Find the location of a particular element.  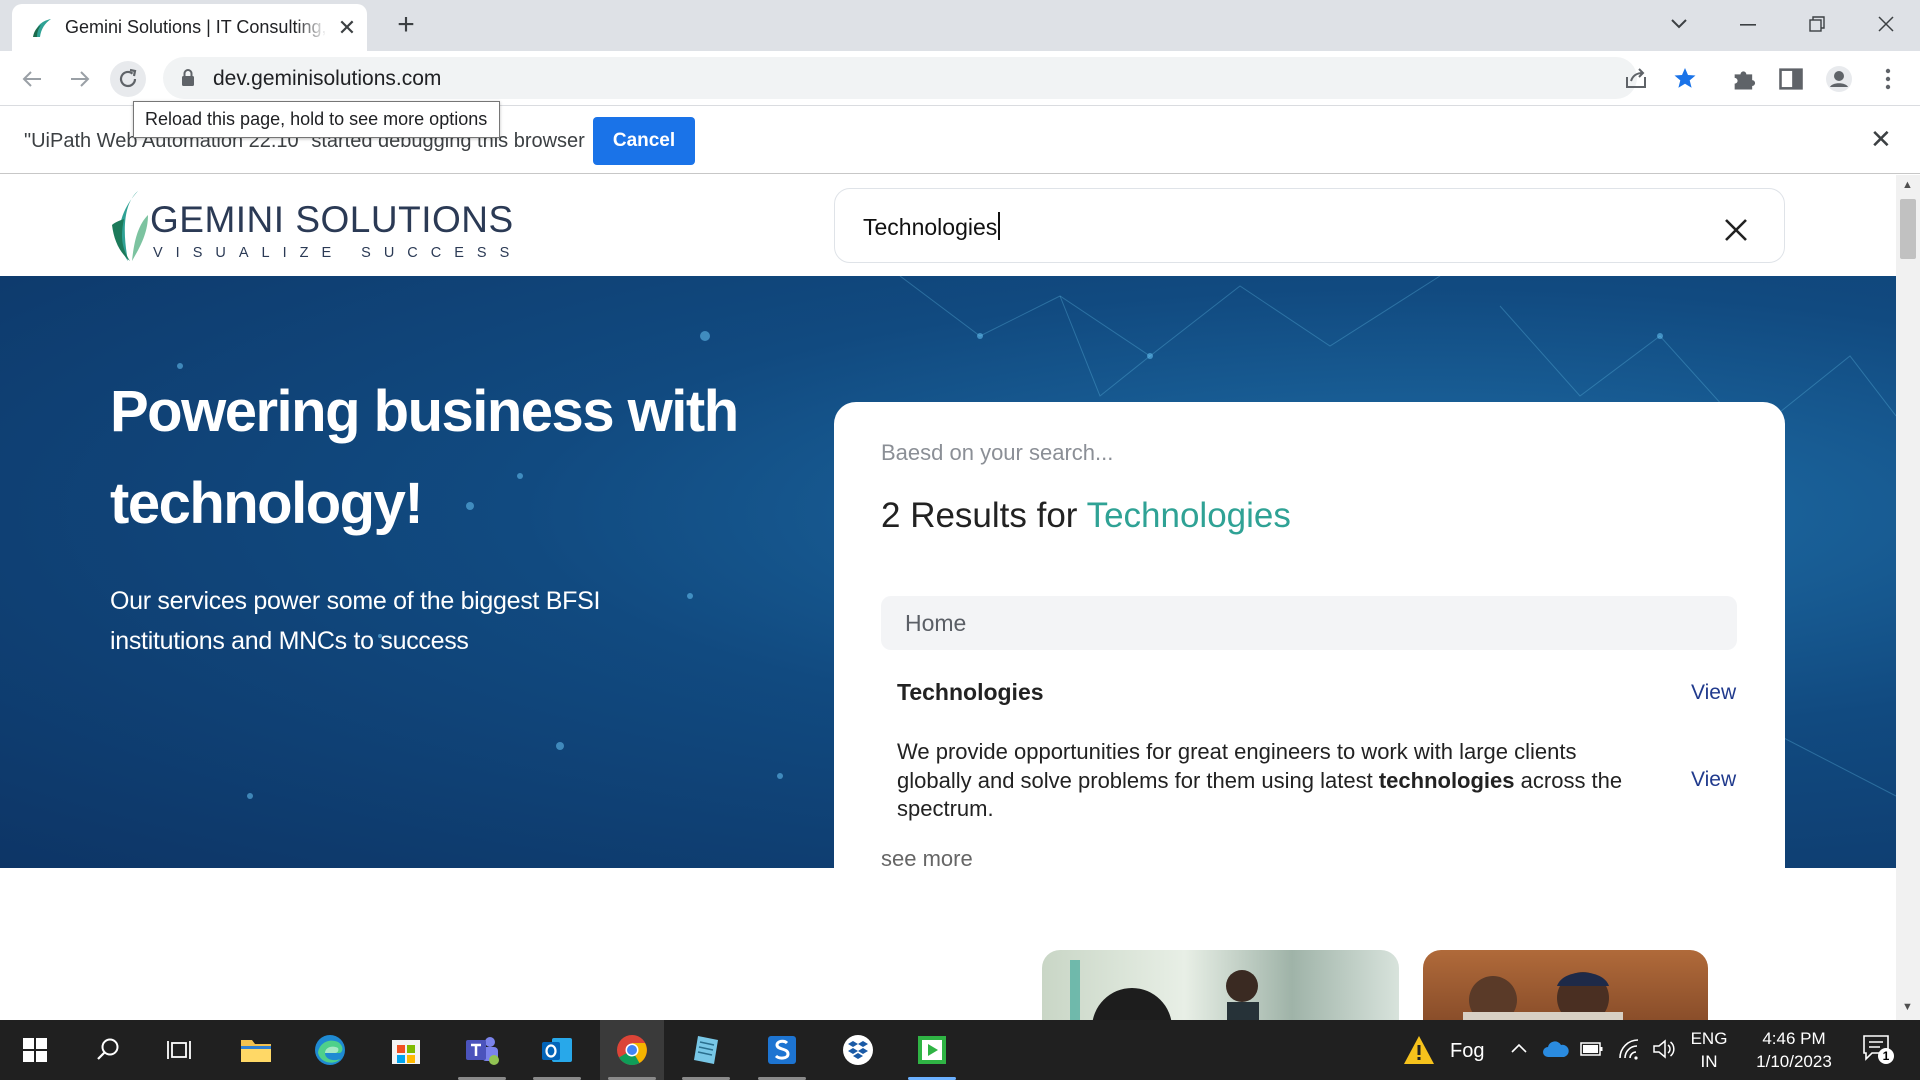

weather-label: Fog is located at coordinates (1467, 1051).